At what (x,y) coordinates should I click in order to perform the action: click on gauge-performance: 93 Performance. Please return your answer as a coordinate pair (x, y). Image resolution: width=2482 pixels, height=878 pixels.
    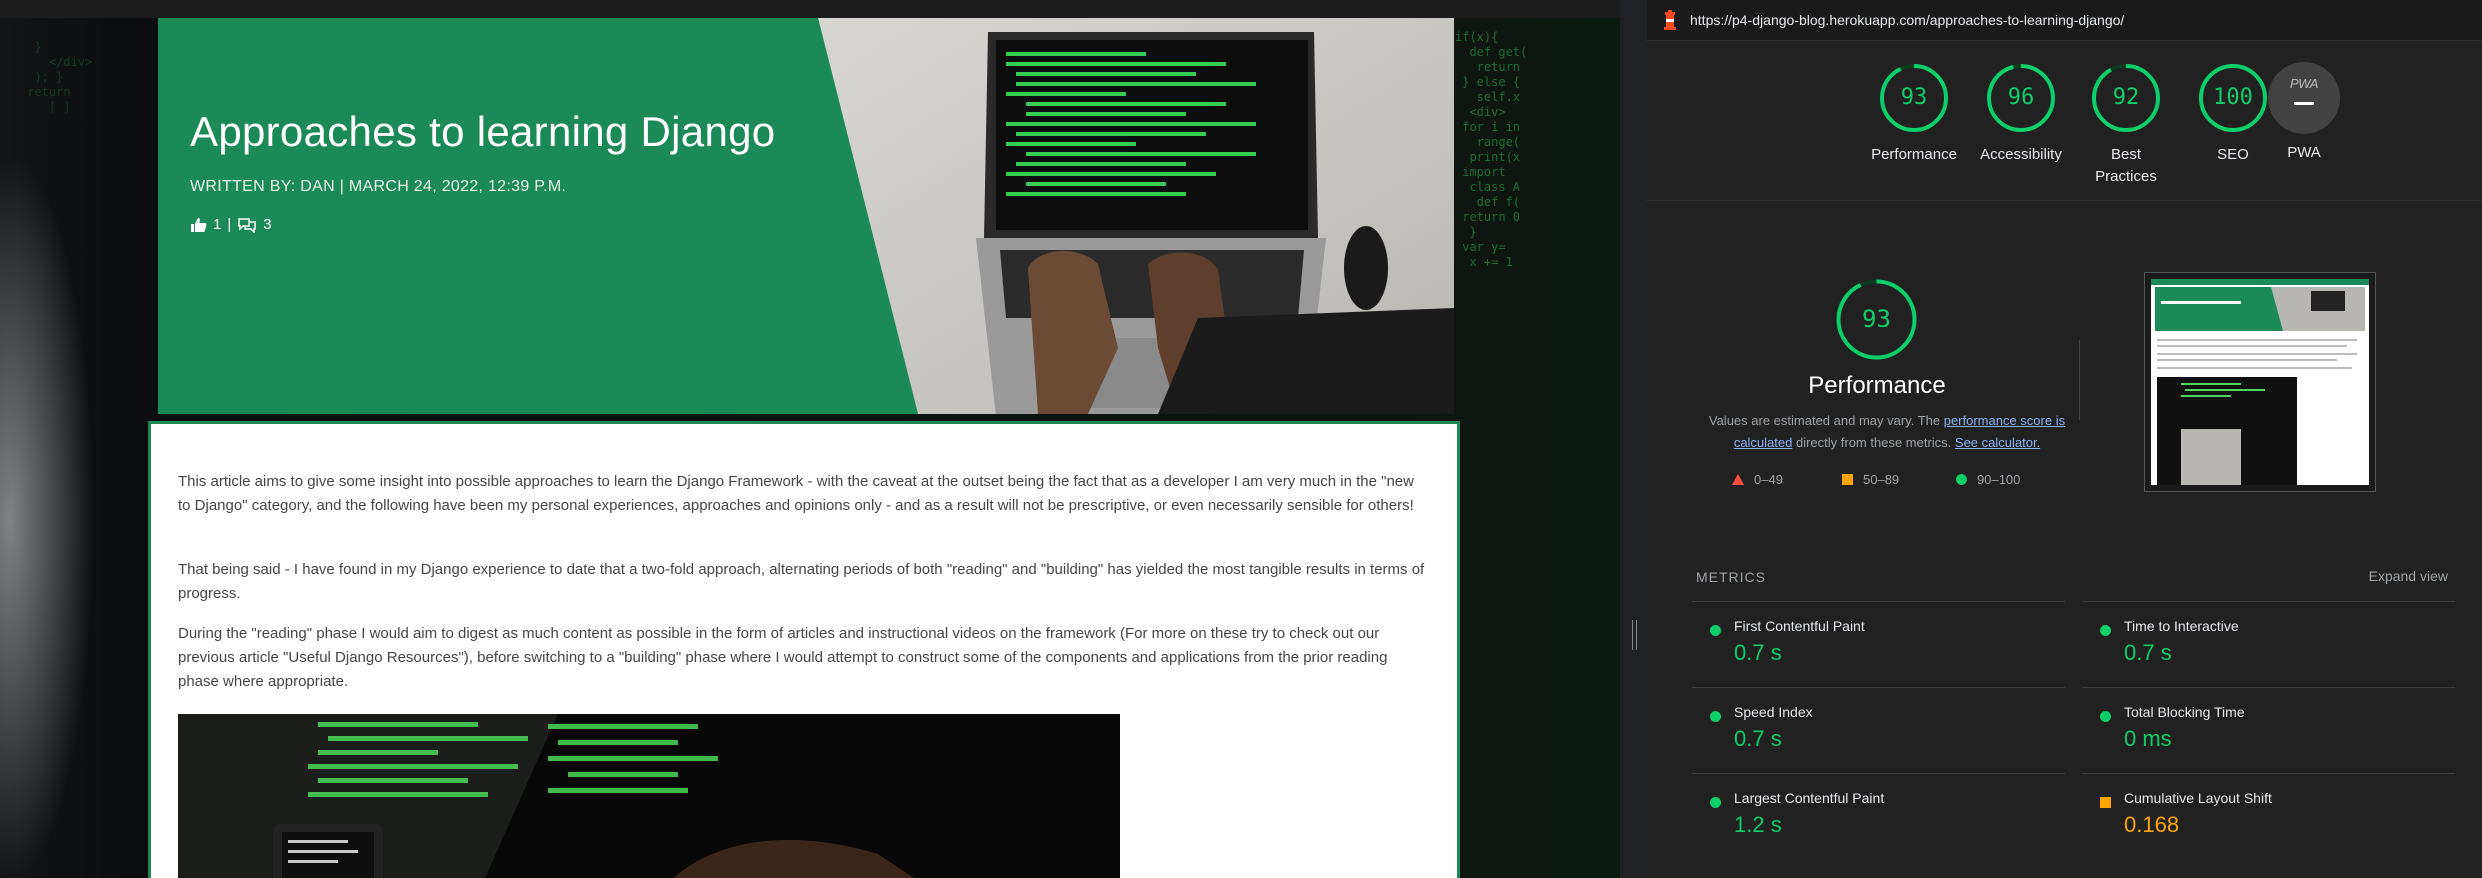
    Looking at the image, I should click on (1914, 114).